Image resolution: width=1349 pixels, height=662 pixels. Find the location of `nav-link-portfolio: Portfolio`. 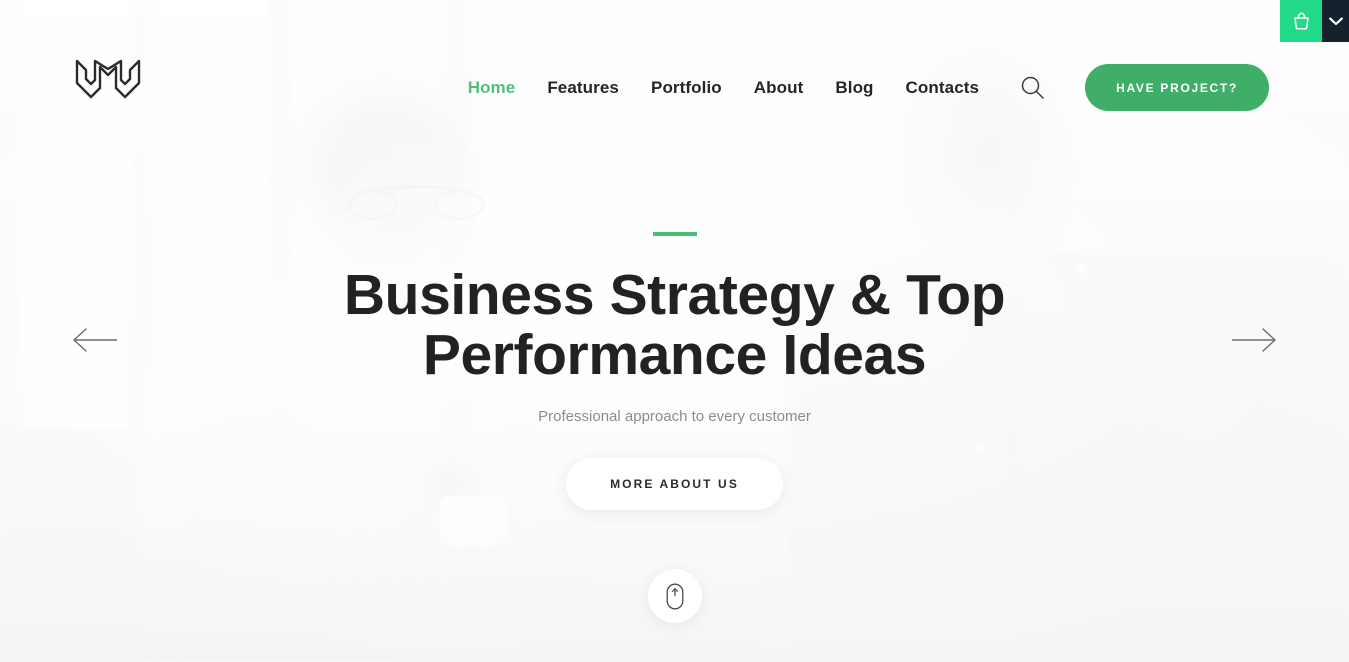

nav-link-portfolio: Portfolio is located at coordinates (686, 88).